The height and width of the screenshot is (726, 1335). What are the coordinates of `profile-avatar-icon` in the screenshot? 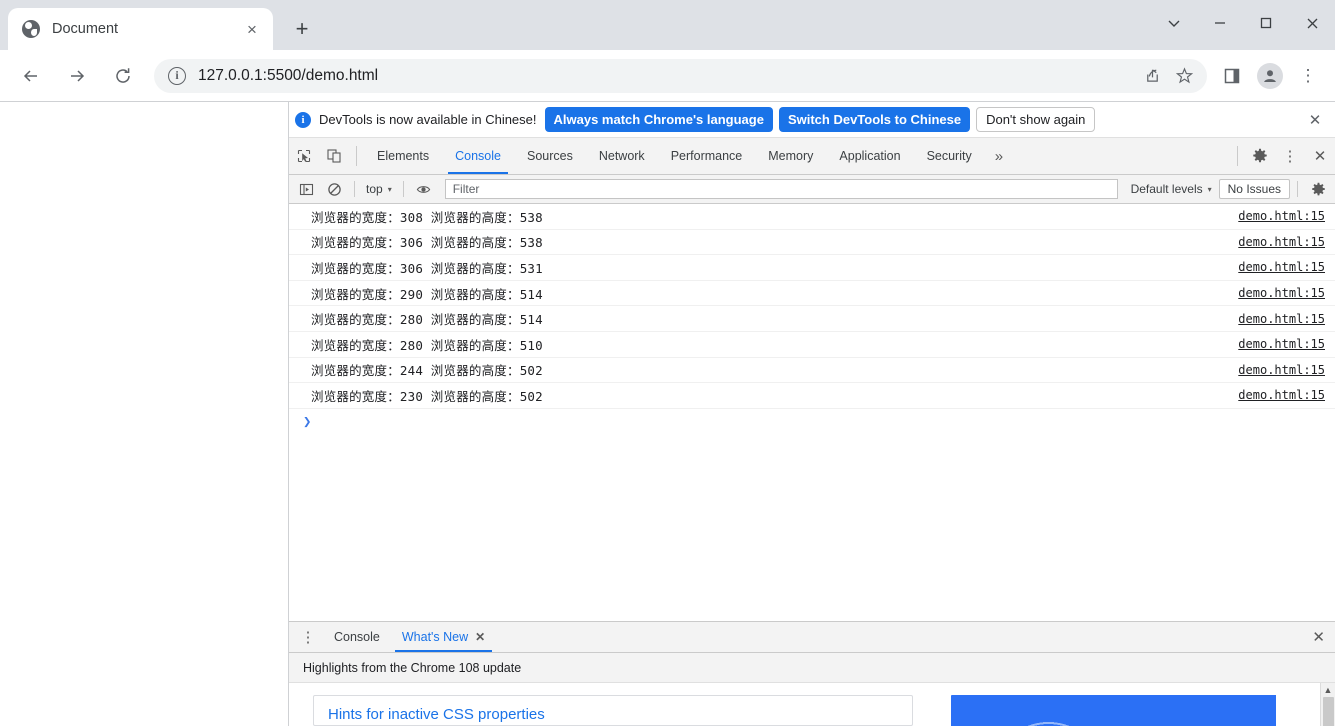 It's located at (1270, 76).